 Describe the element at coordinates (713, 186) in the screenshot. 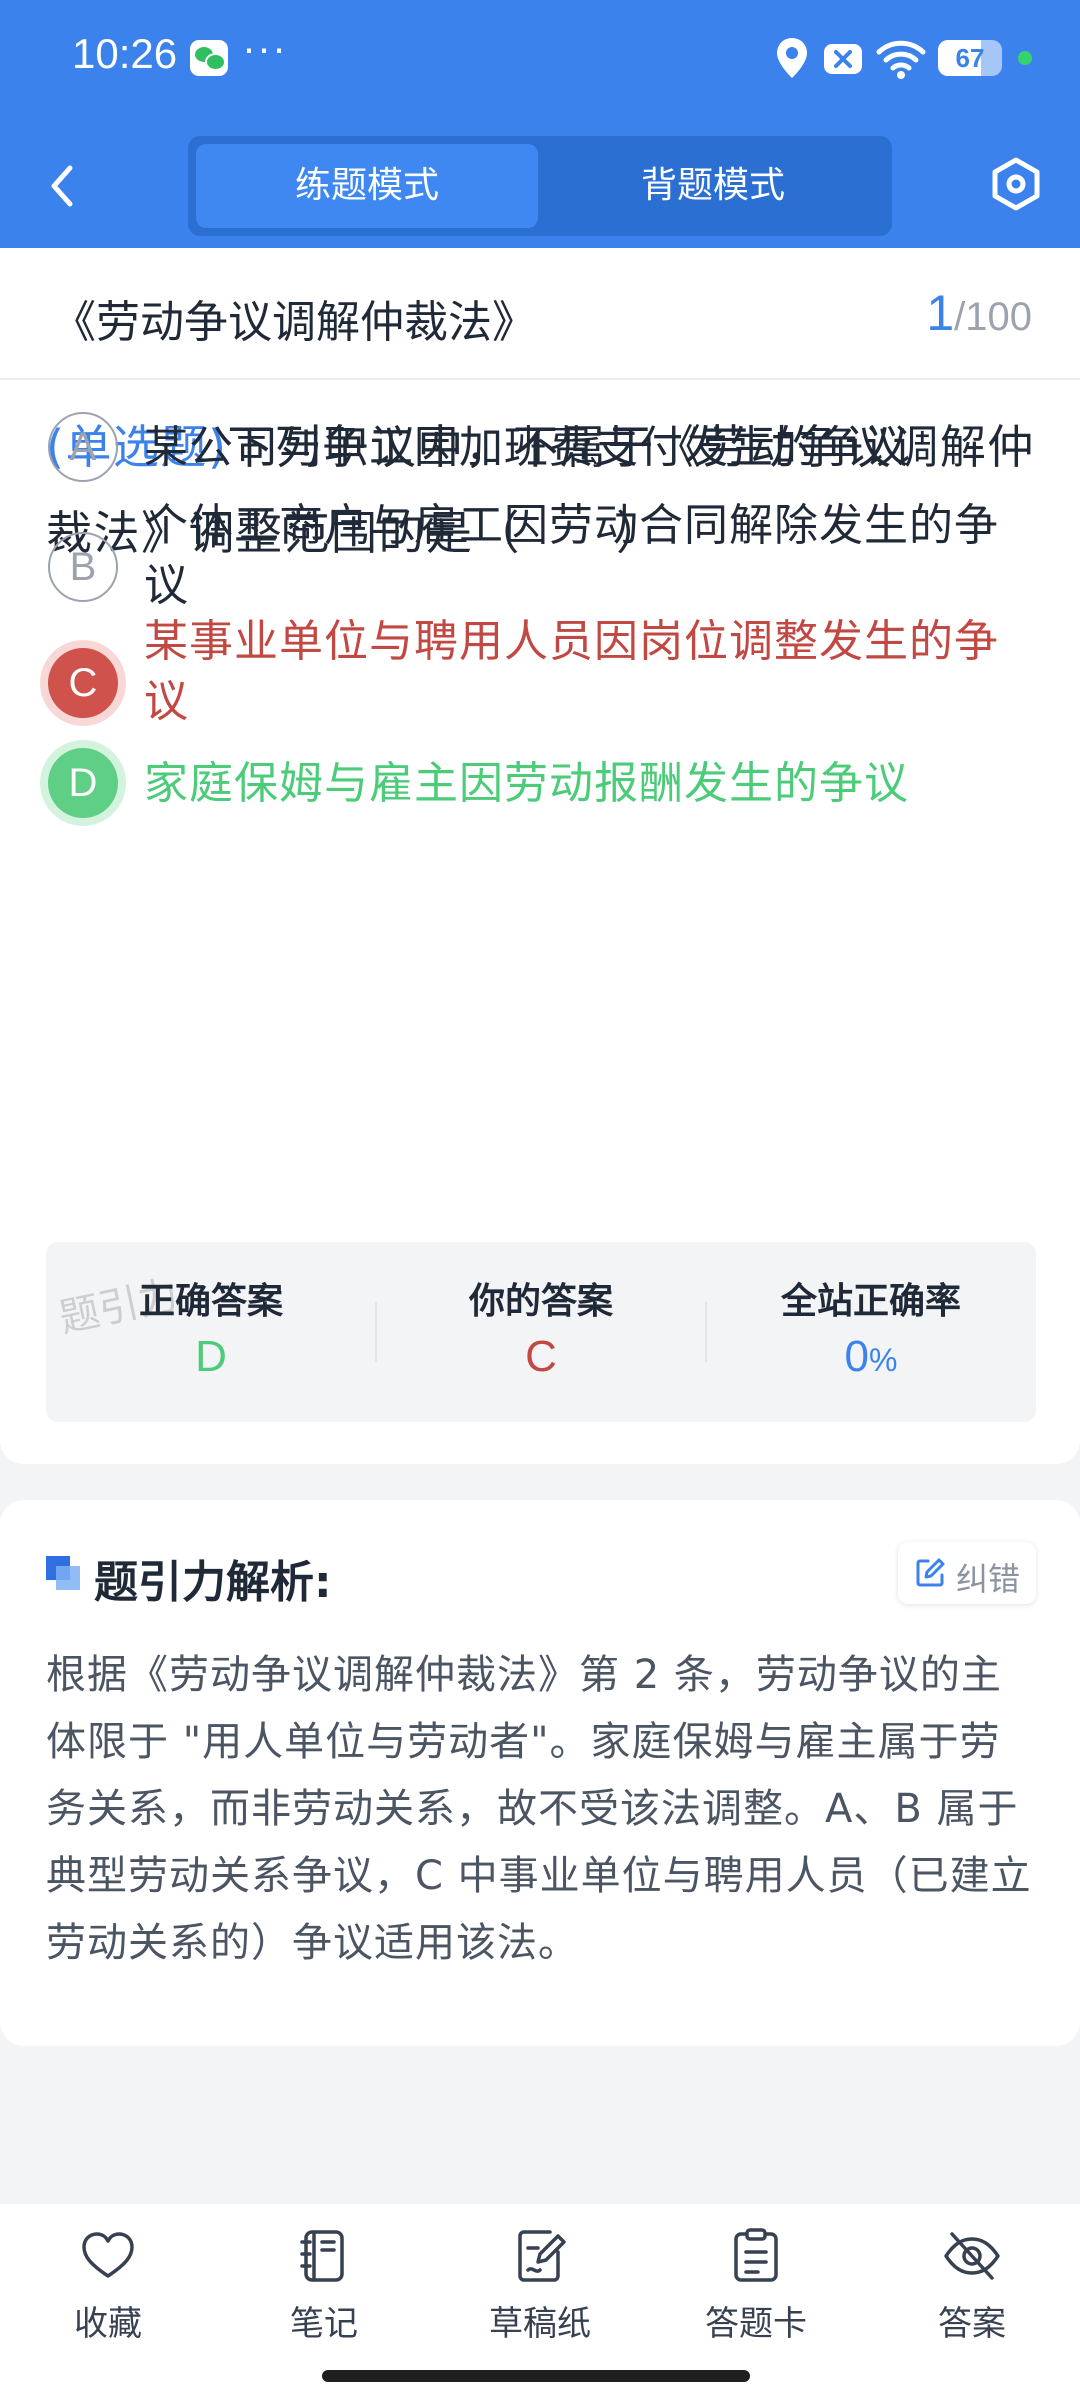

I see `tab-memorize-mode: 背题模式` at that location.